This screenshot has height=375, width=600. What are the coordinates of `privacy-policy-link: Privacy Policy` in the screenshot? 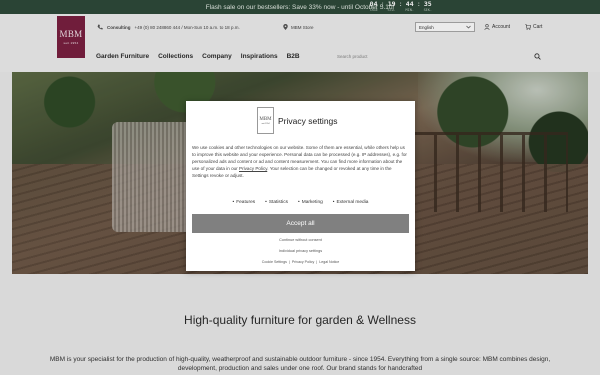 It's located at (253, 168).